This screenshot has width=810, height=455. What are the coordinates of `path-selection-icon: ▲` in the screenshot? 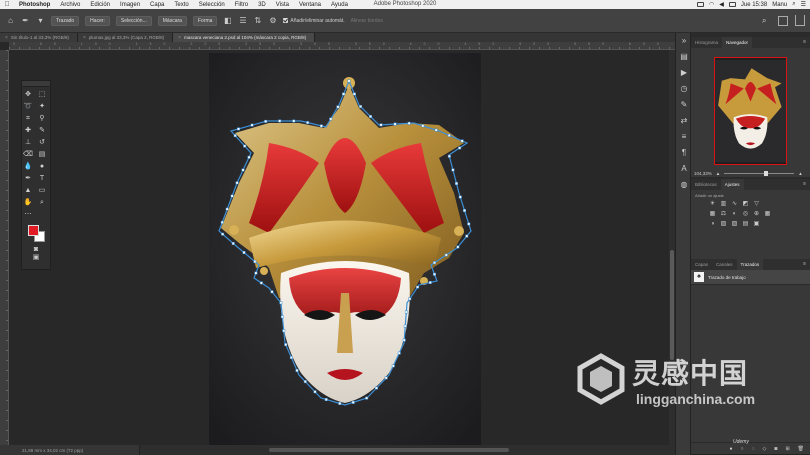 It's located at (28, 190).